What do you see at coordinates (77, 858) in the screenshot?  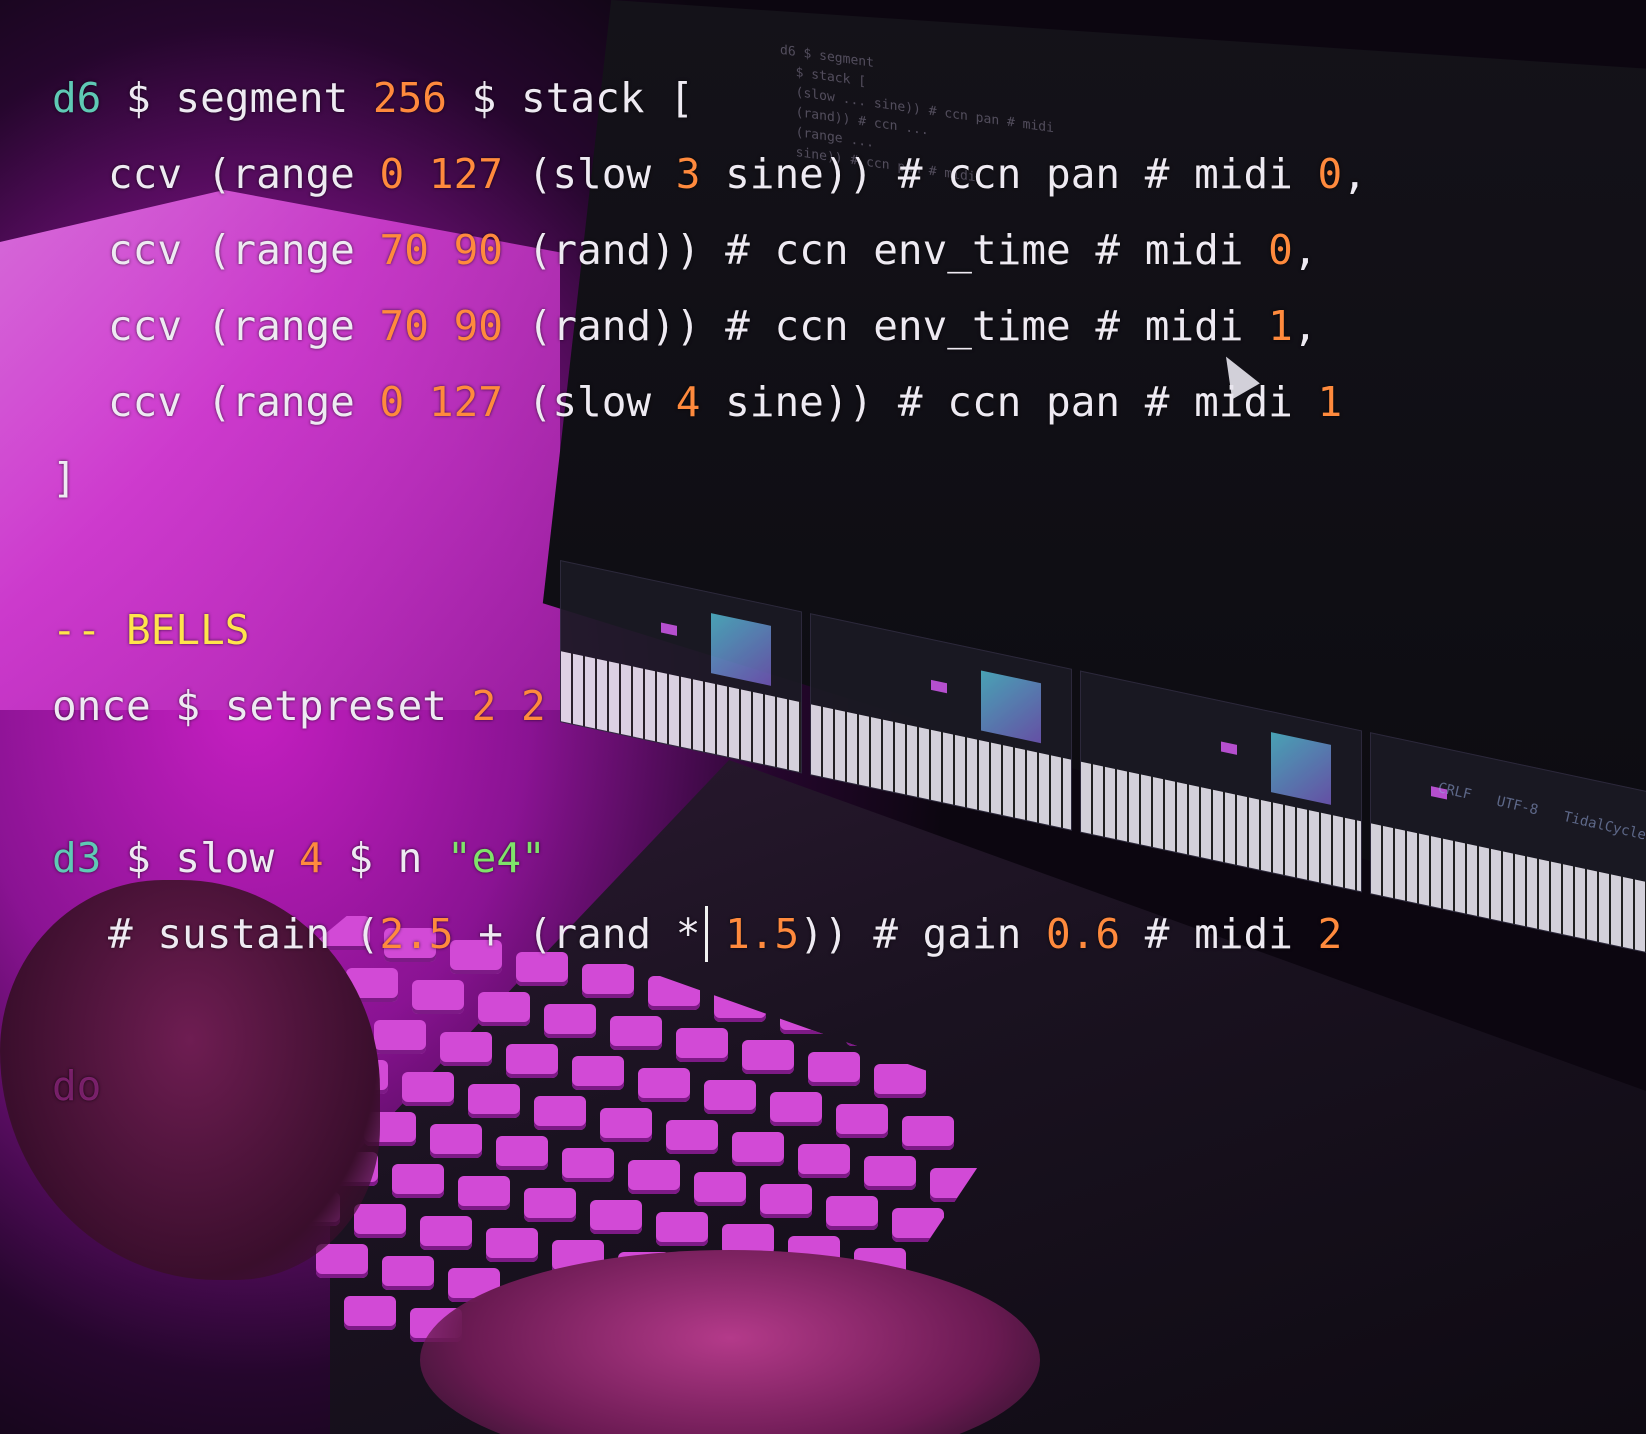 I see `code-token: d3` at bounding box center [77, 858].